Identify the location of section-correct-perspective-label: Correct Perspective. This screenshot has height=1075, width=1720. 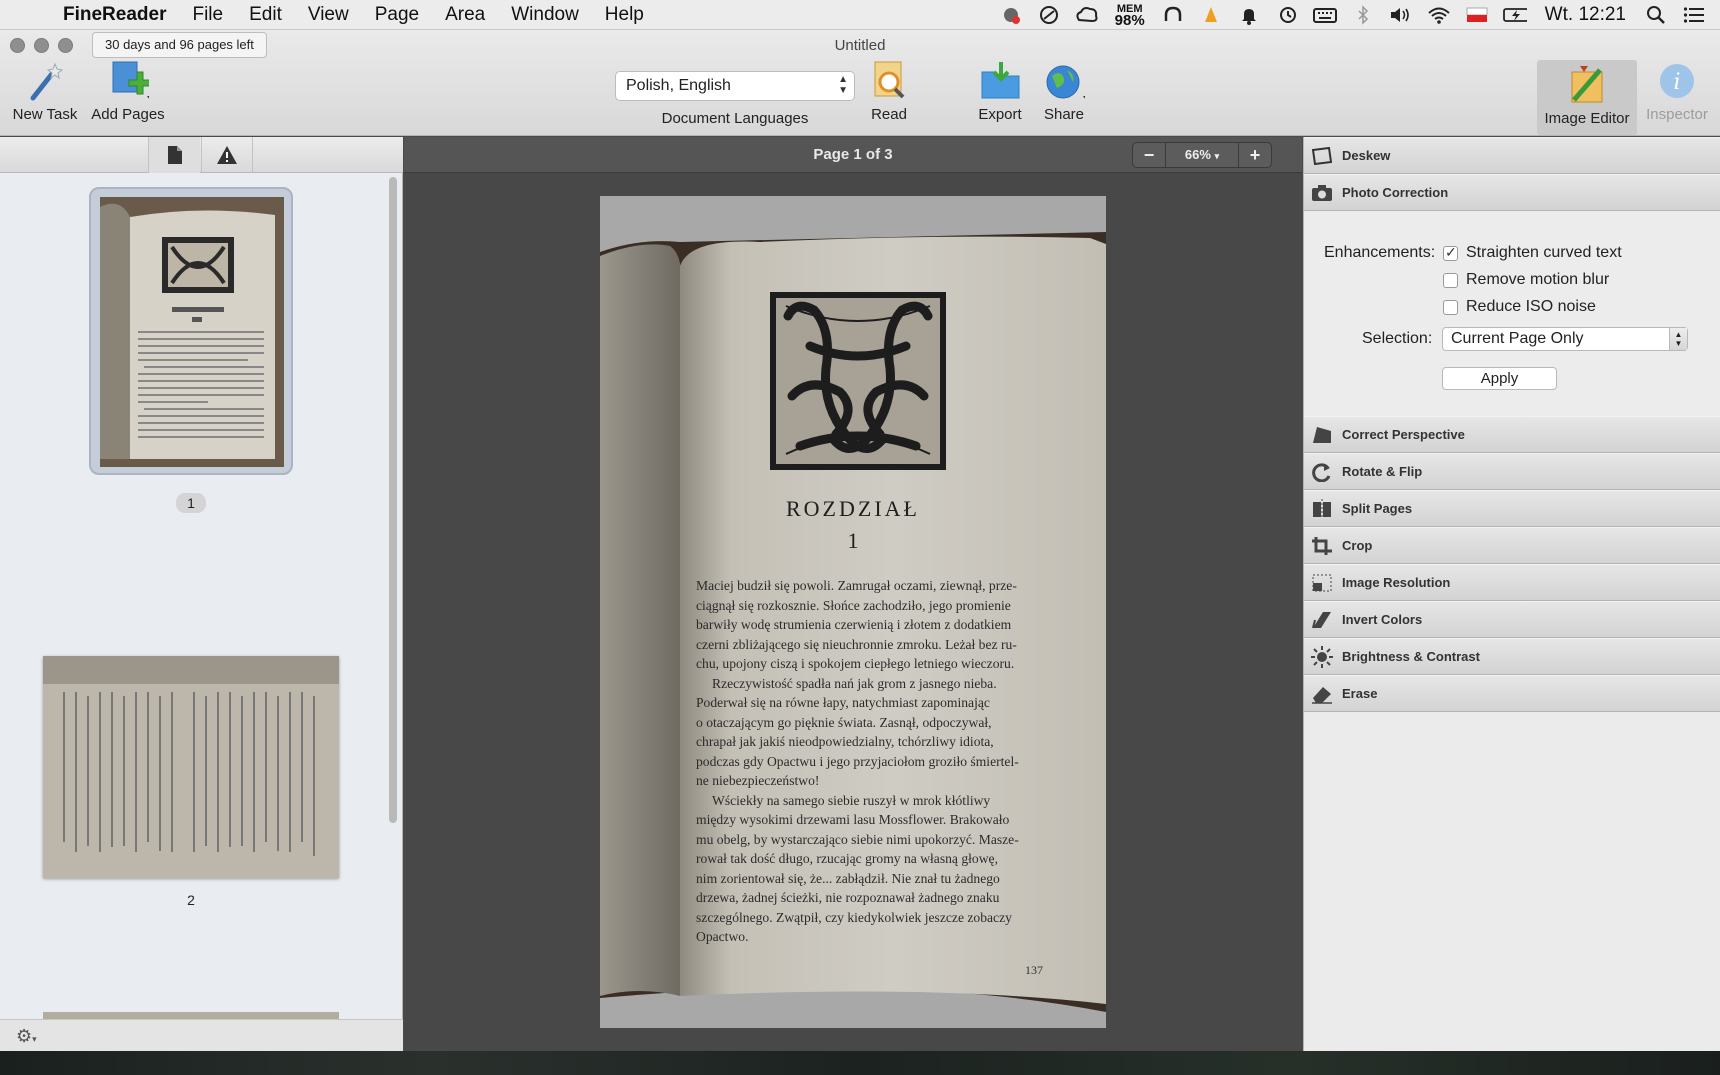
(1403, 434).